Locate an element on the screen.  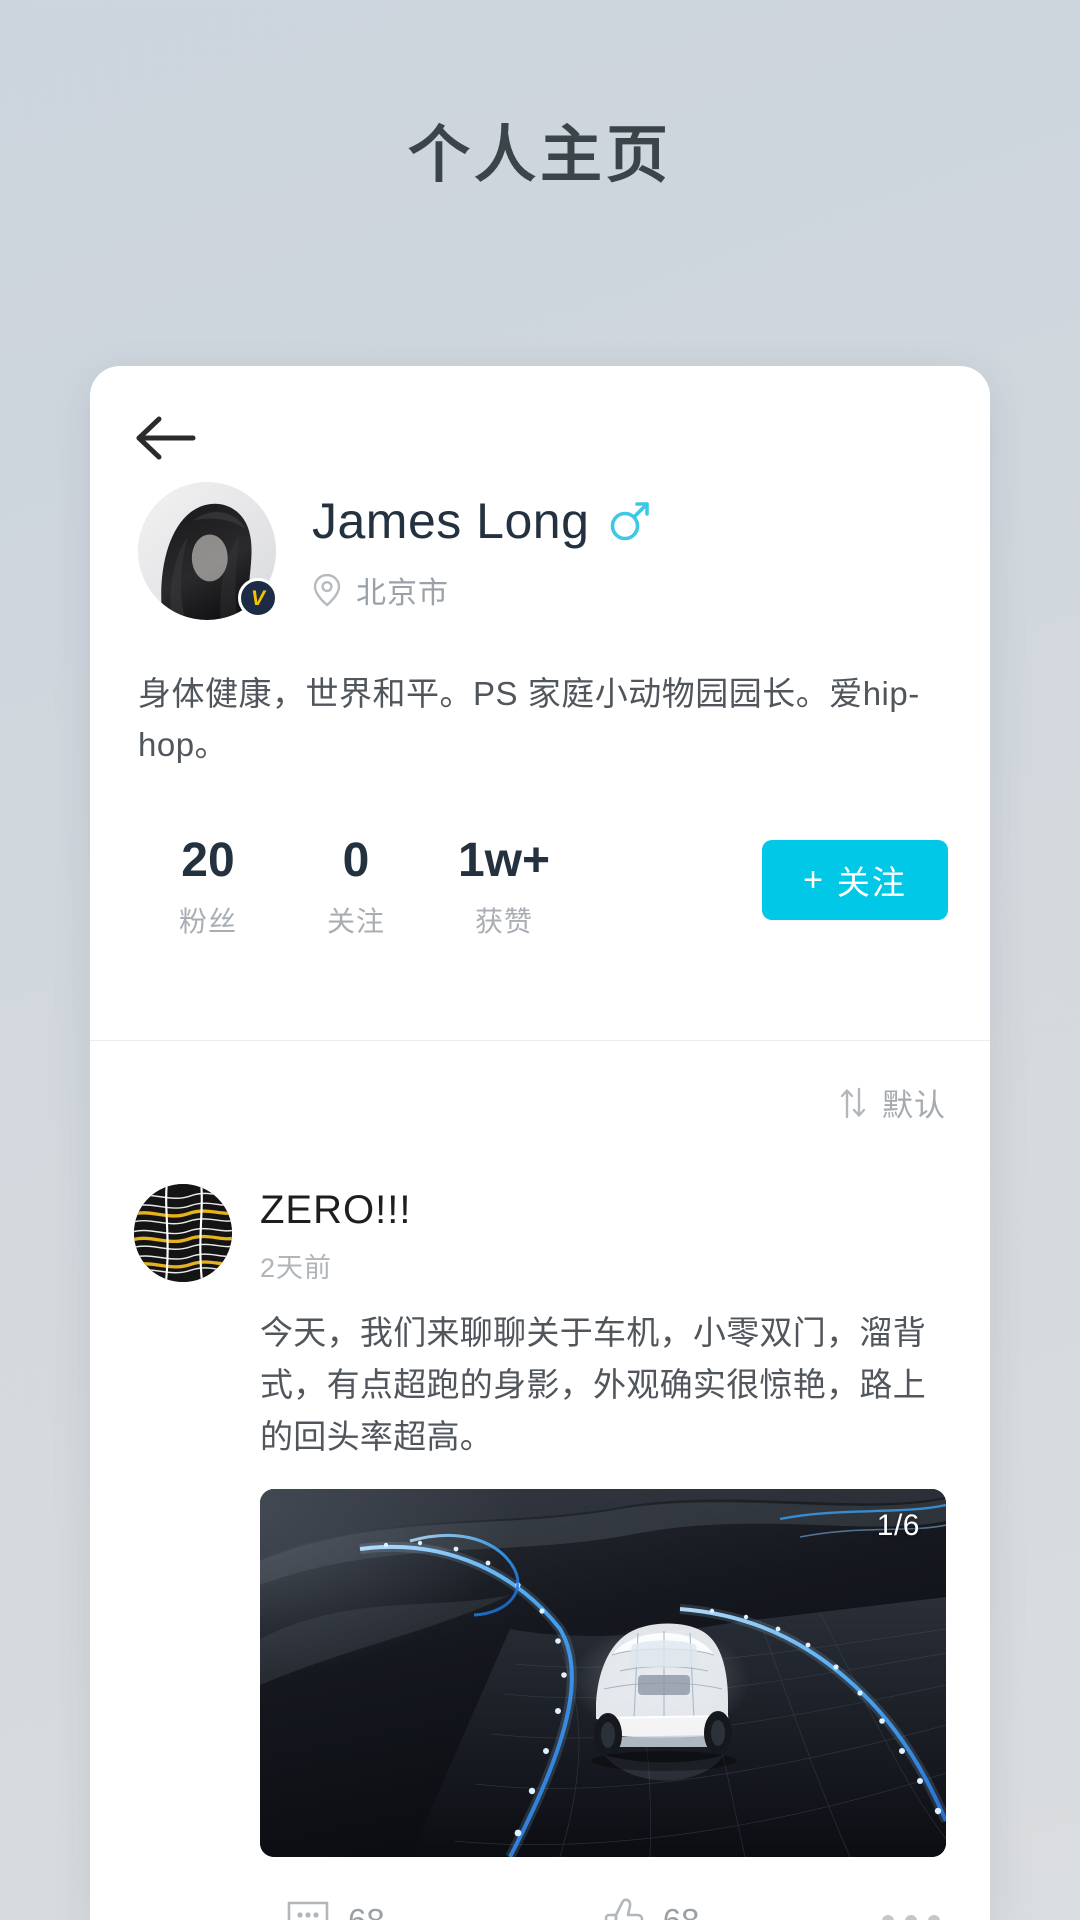
profile-bio: 身体健康，世界和平。PS 家庭小动物园园长。爱hip-hop。 is located at coordinates (529, 719).